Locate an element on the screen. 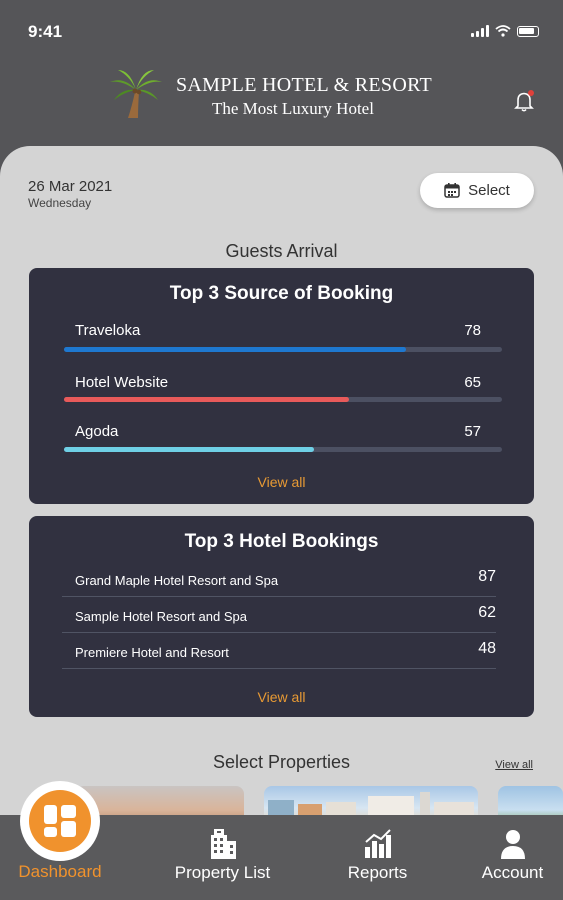  source-card-title: Top 3 Source of Booking is located at coordinates (281, 293).